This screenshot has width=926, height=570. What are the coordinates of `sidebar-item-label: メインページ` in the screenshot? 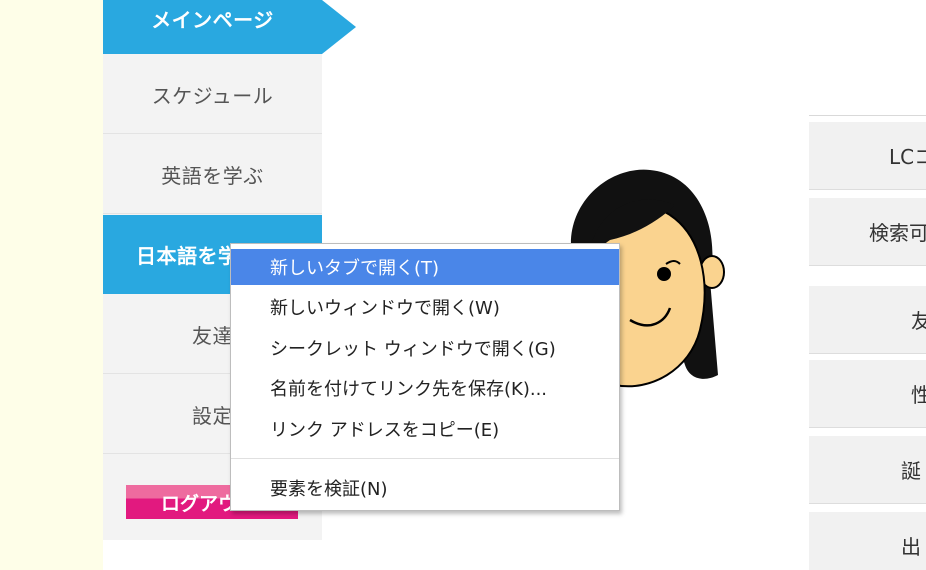 It's located at (212, 20).